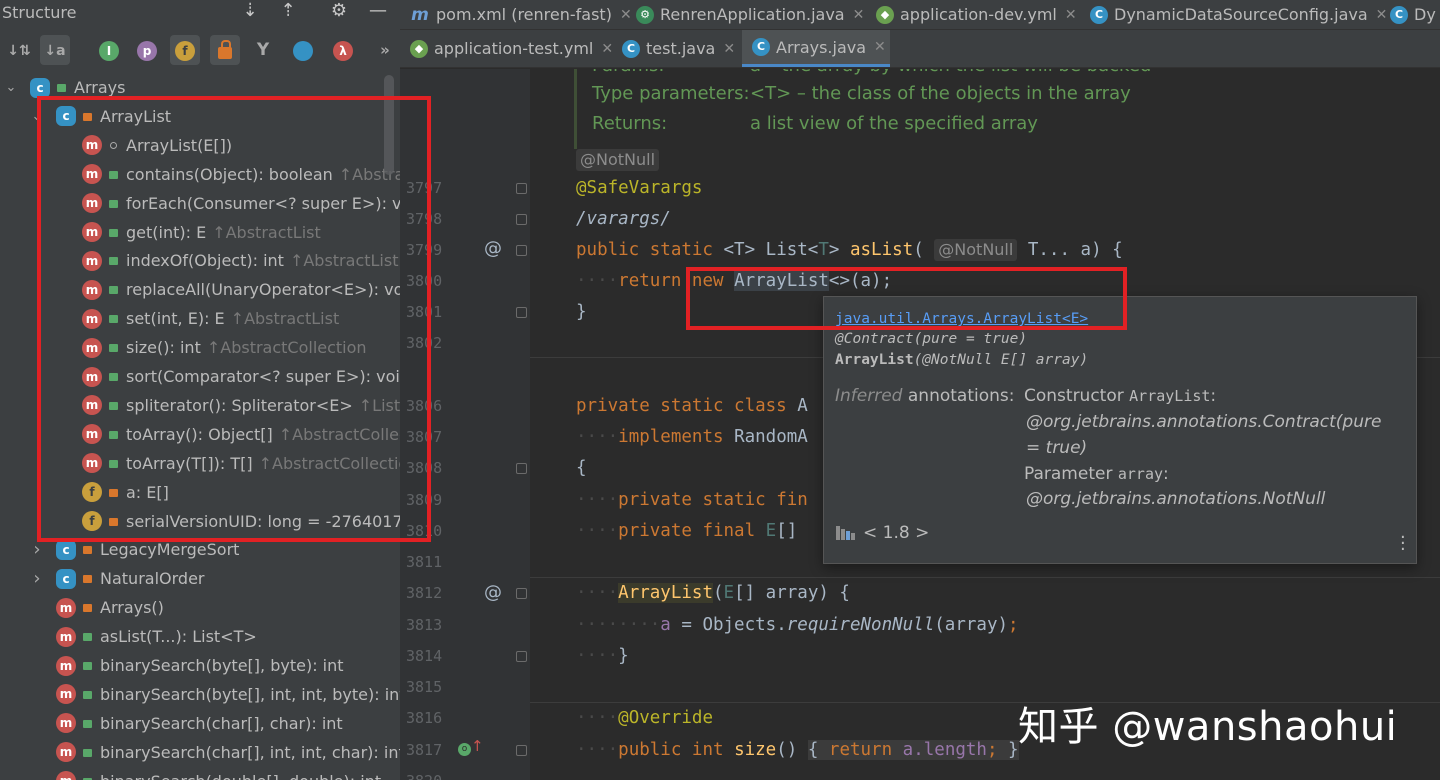  What do you see at coordinates (288, 12) in the screenshot?
I see `collapse-all-icon: ⇡` at bounding box center [288, 12].